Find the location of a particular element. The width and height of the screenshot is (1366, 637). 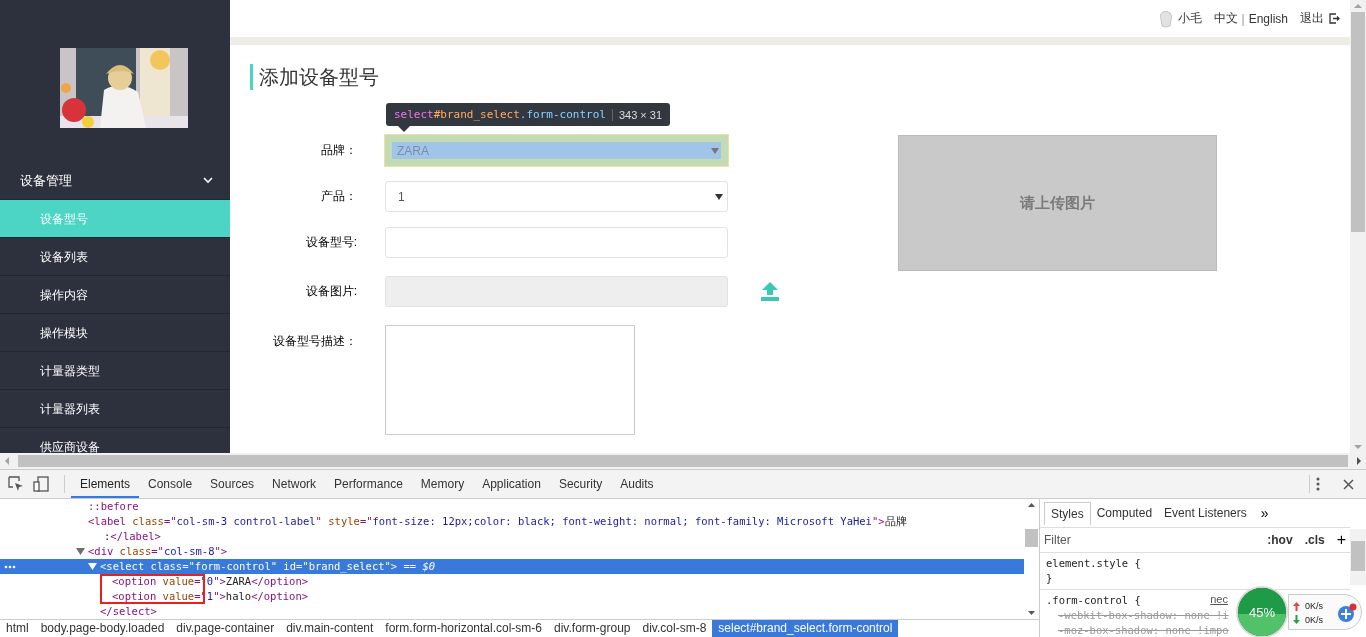

code-line: <div class="col-sm-8"> is located at coordinates (158, 551).